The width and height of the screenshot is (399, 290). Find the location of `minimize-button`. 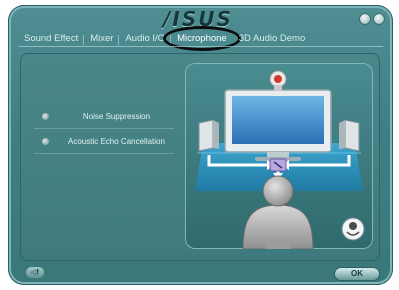

minimize-button is located at coordinates (365, 19).